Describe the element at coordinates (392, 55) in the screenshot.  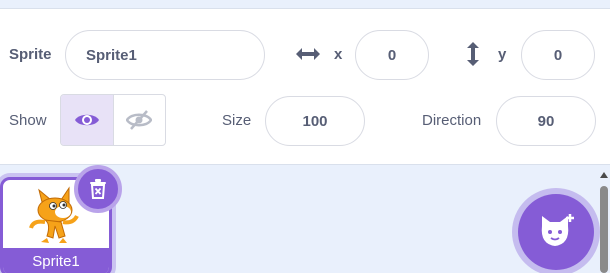
I see `x-position-field: 0` at that location.